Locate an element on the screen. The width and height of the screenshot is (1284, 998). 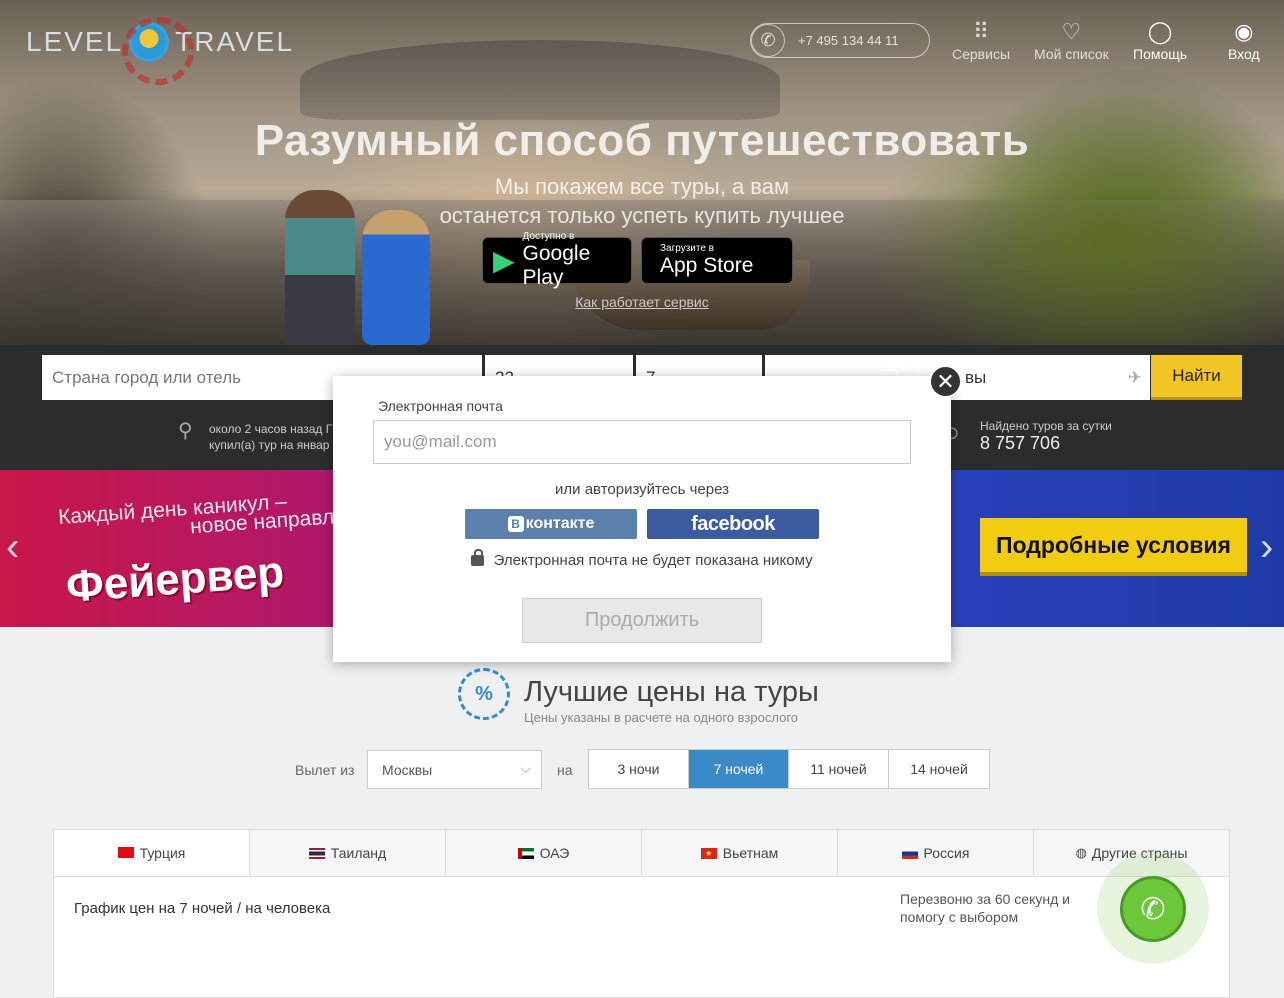
close-label: закрыть is located at coordinates (900, 368).